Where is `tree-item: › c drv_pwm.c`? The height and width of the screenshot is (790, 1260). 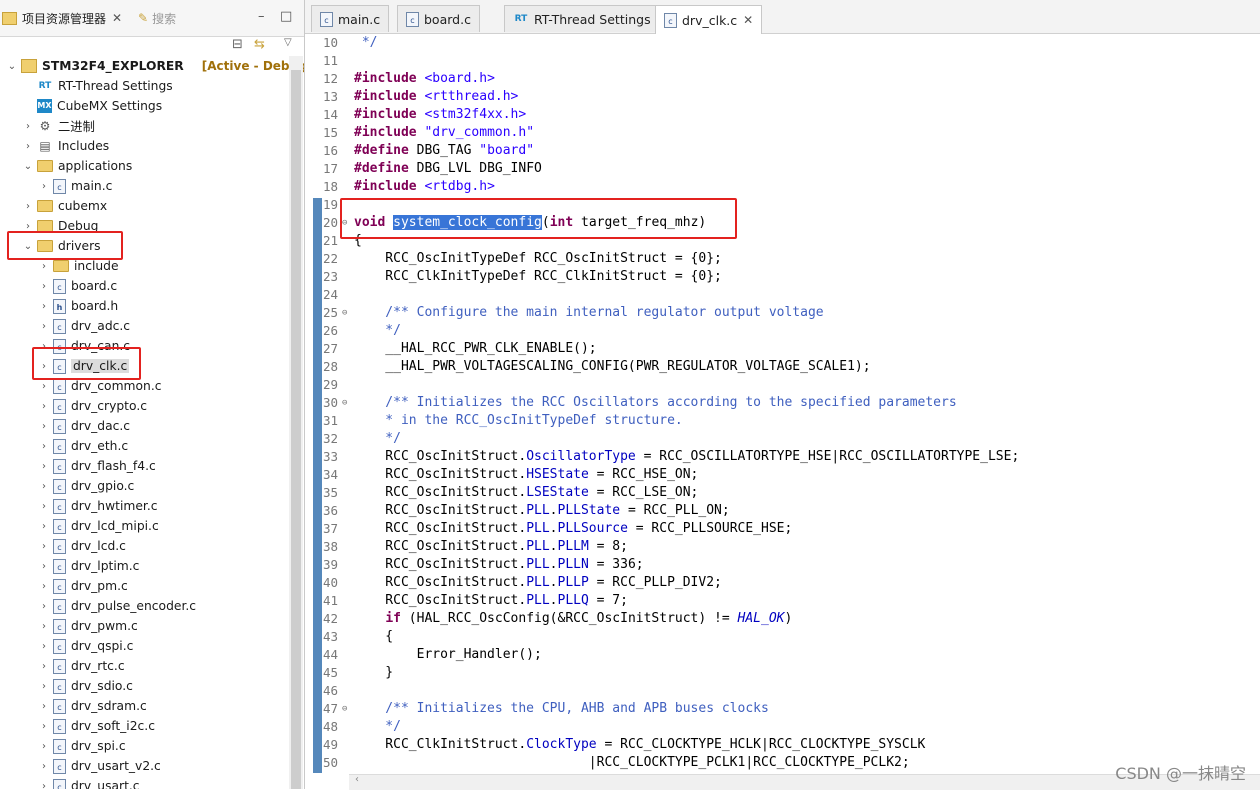
tree-item: › c drv_pwm.c is located at coordinates (88, 626).